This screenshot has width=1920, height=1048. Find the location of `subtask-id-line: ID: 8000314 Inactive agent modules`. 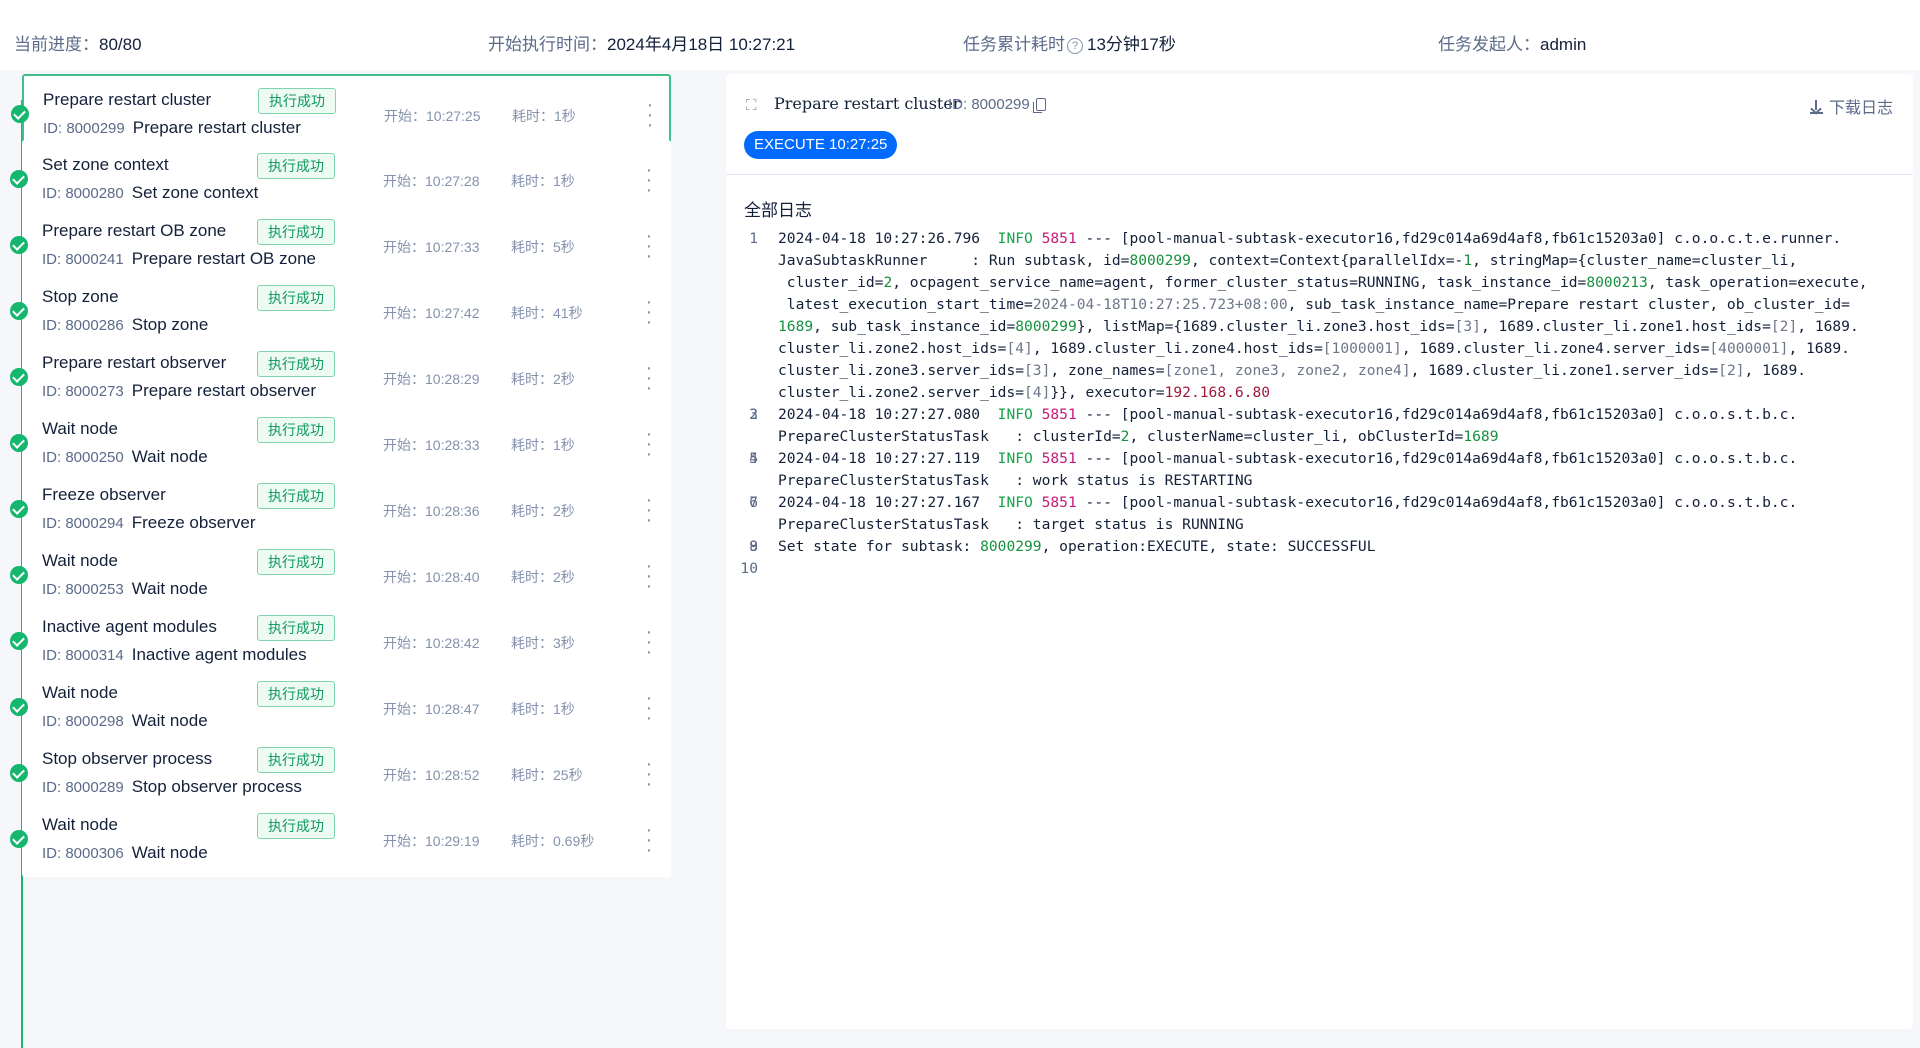

subtask-id-line: ID: 8000314 Inactive agent modules is located at coordinates (174, 655).